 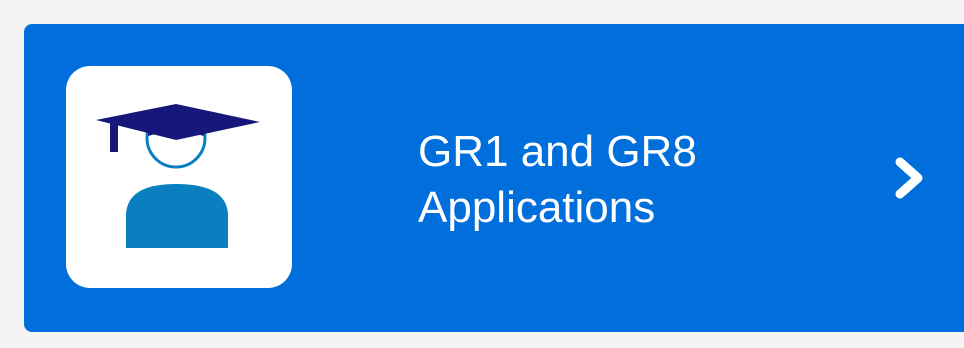 I want to click on tile-title: GR1 and GR8 Applications, so click(x=628, y=180).